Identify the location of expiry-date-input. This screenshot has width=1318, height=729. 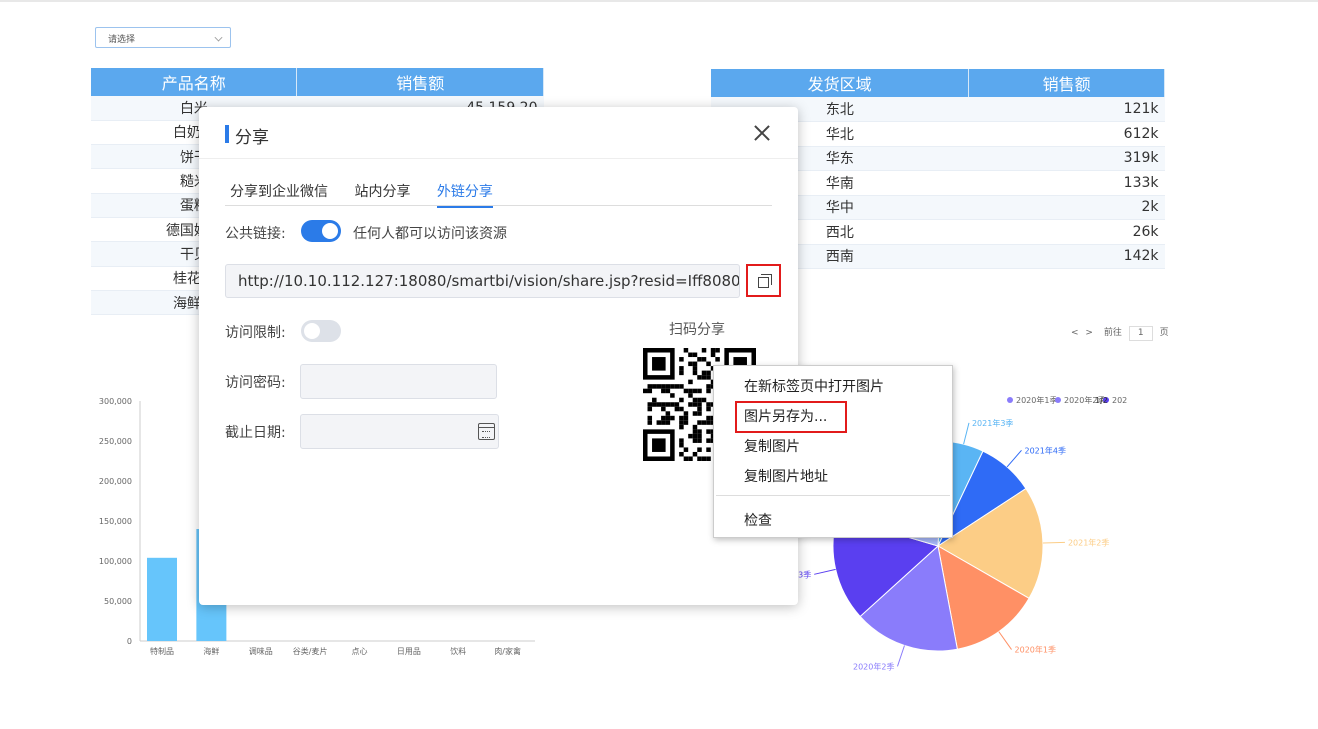
(399, 431).